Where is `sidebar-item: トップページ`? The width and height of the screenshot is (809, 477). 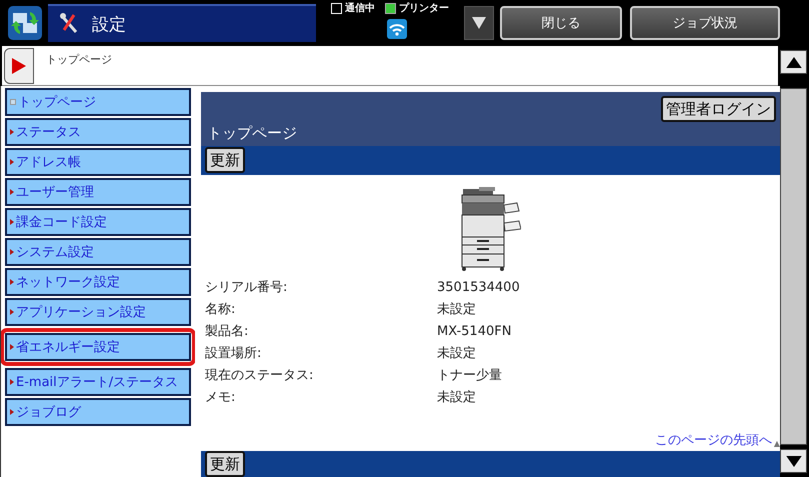 sidebar-item: トップページ is located at coordinates (98, 102).